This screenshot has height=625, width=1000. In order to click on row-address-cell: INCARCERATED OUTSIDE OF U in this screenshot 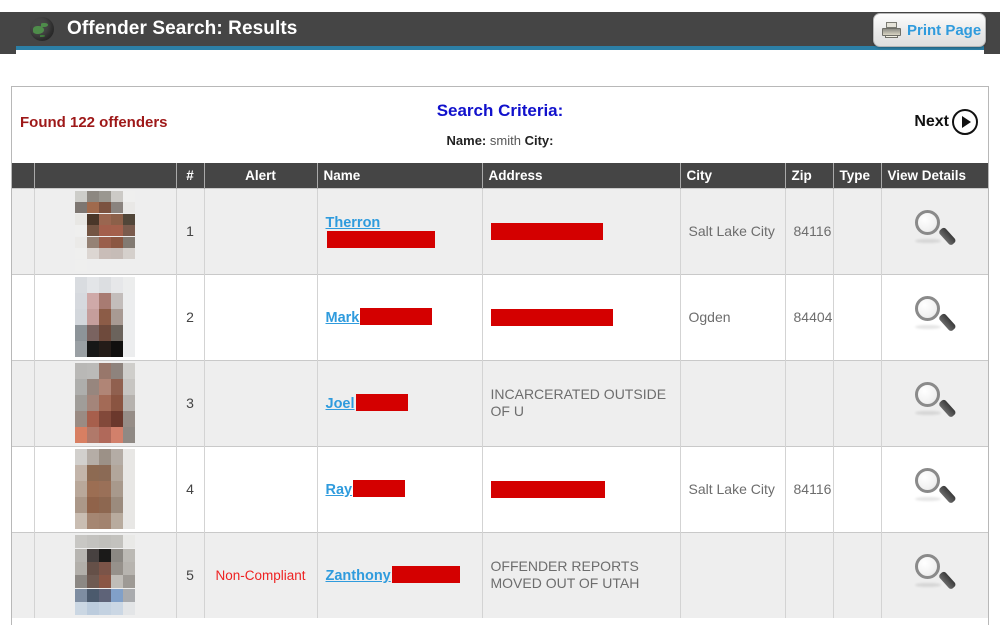, I will do `click(581, 402)`.